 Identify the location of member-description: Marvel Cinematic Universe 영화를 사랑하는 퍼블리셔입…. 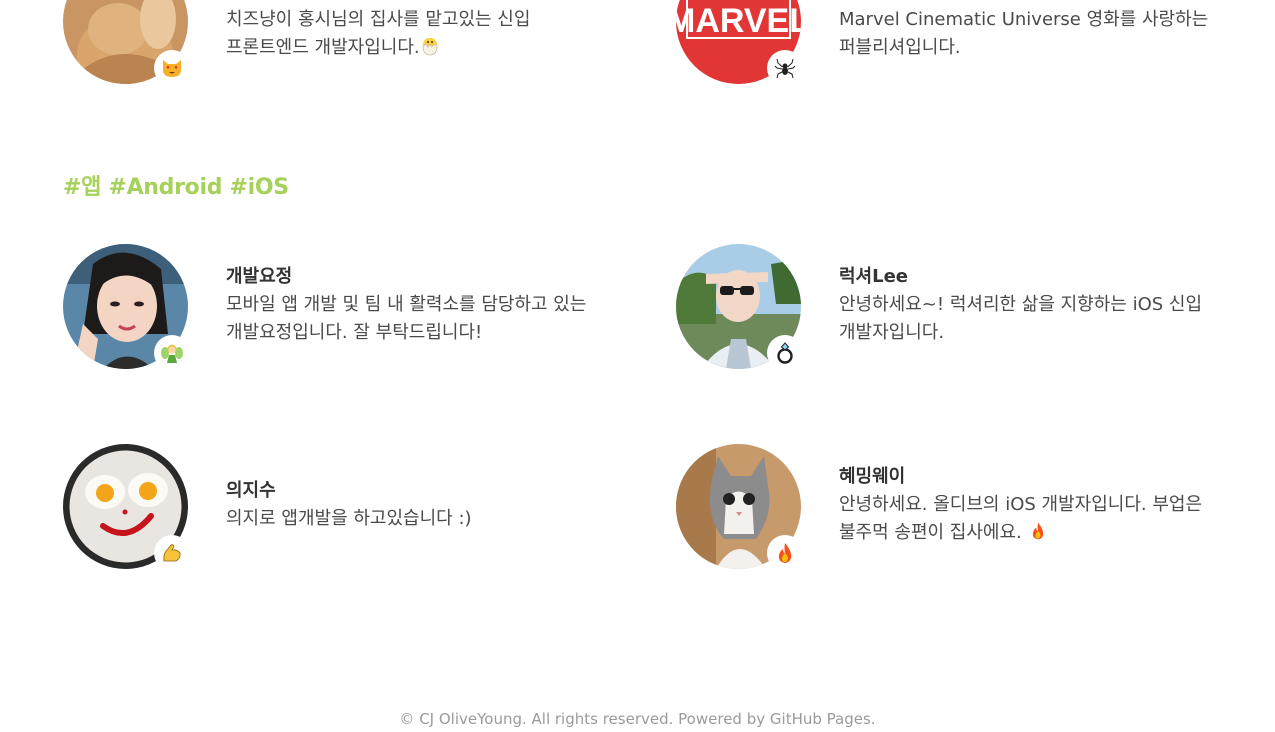
(1024, 33).